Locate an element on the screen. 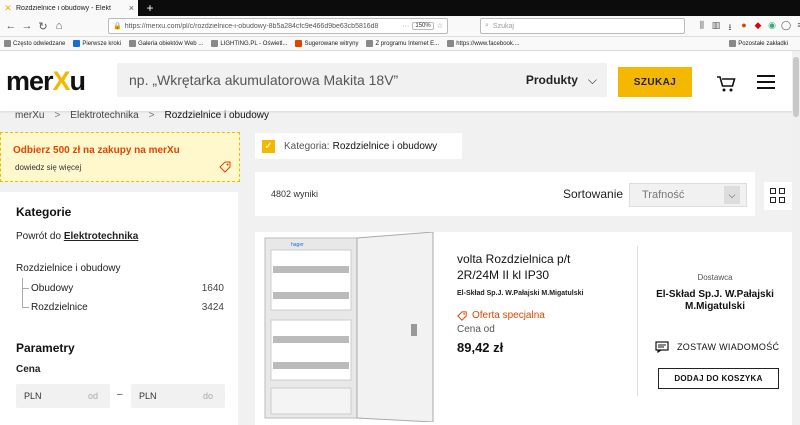 The image size is (800, 425). checkbox-checked-icon: ✓ is located at coordinates (268, 146).